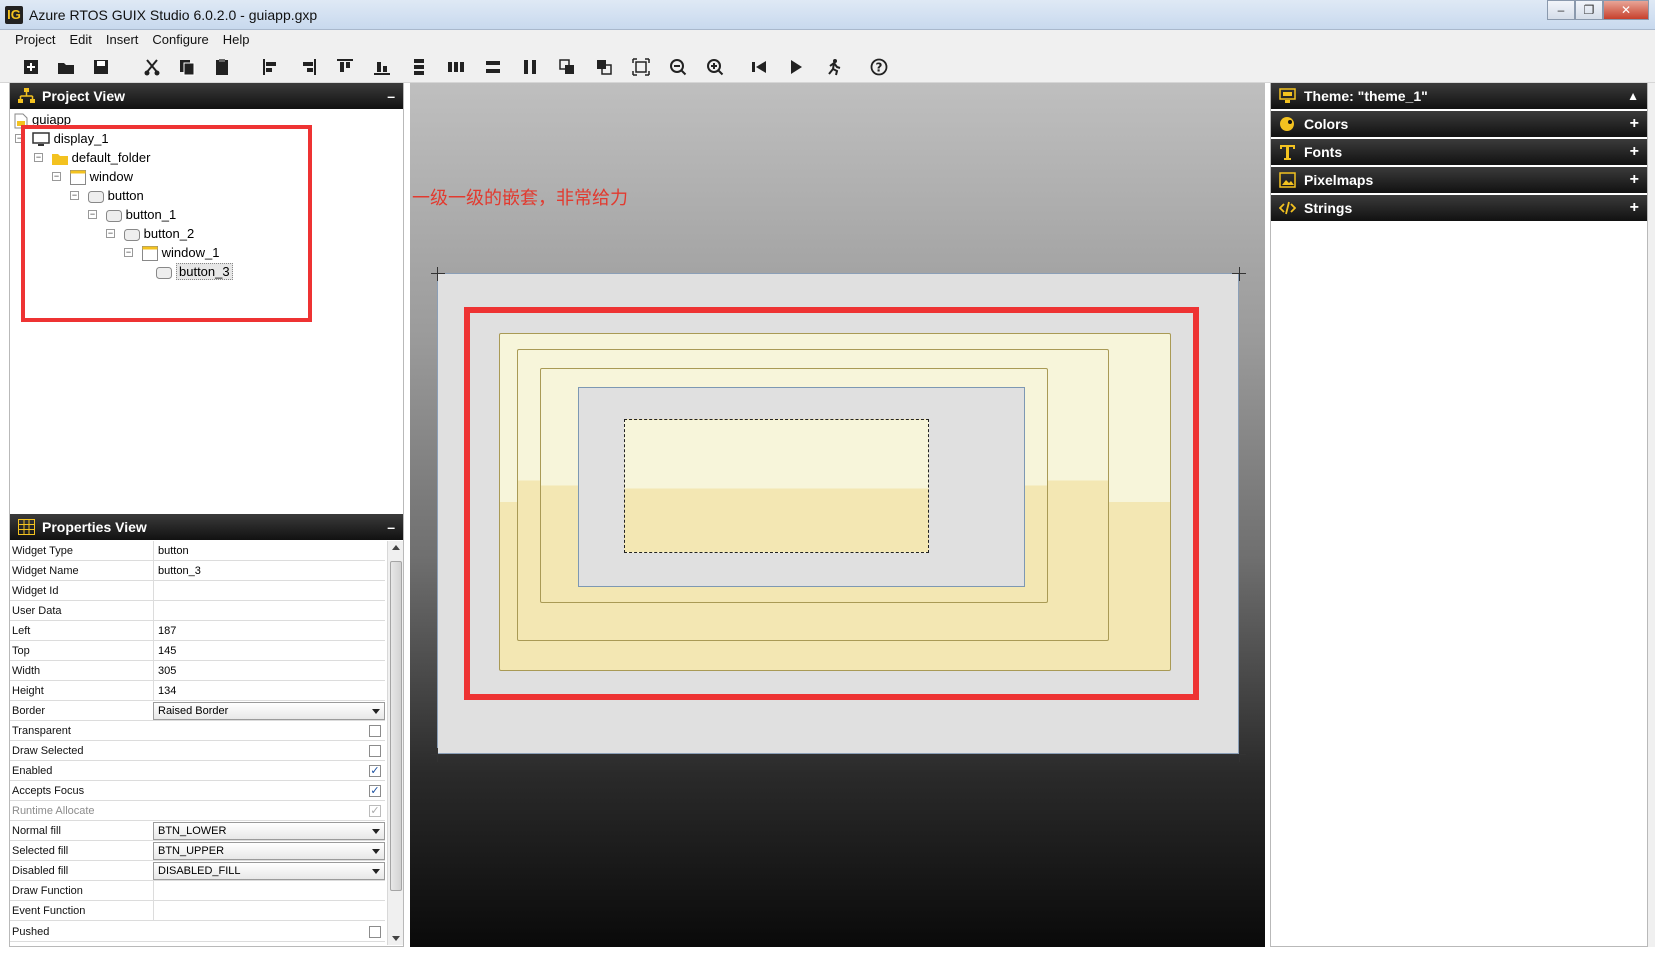 This screenshot has height=955, width=1655. What do you see at coordinates (269, 851) in the screenshot?
I see `selected-fill-dropdown: BTN_UPPER` at bounding box center [269, 851].